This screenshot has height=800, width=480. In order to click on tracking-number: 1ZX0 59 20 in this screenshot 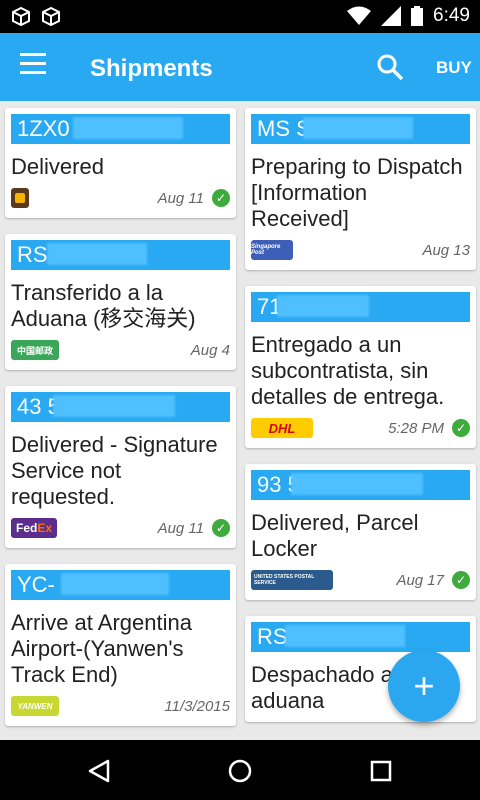, I will do `click(120, 129)`.